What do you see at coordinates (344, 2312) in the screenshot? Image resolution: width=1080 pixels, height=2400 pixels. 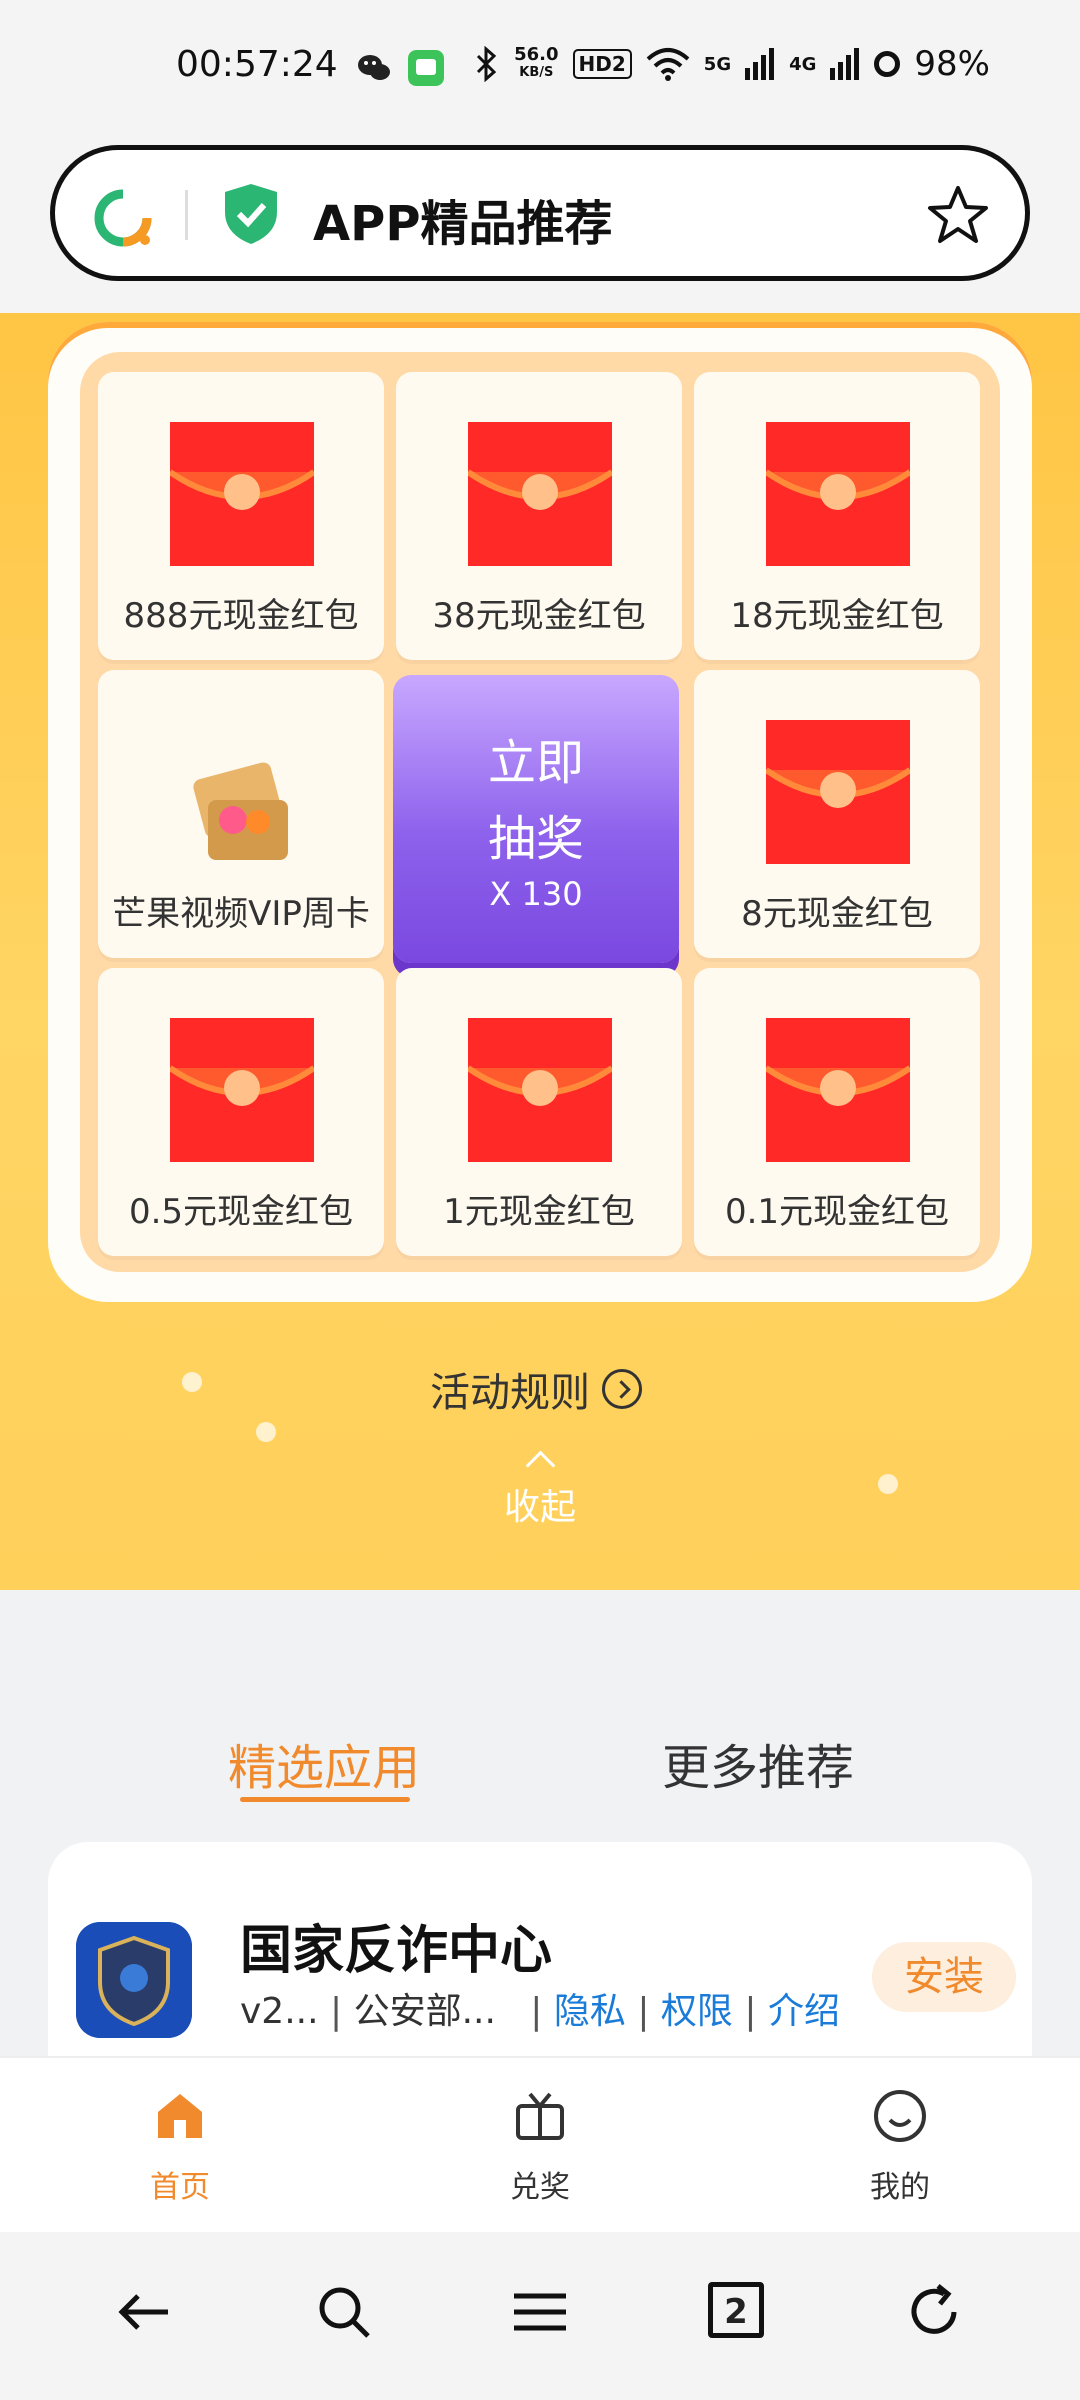 I see `search-icon` at bounding box center [344, 2312].